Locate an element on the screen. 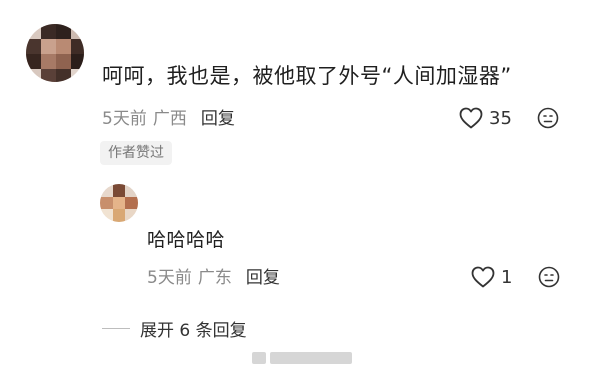 This screenshot has height=380, width=600. comment-dislike-button is located at coordinates (548, 118).